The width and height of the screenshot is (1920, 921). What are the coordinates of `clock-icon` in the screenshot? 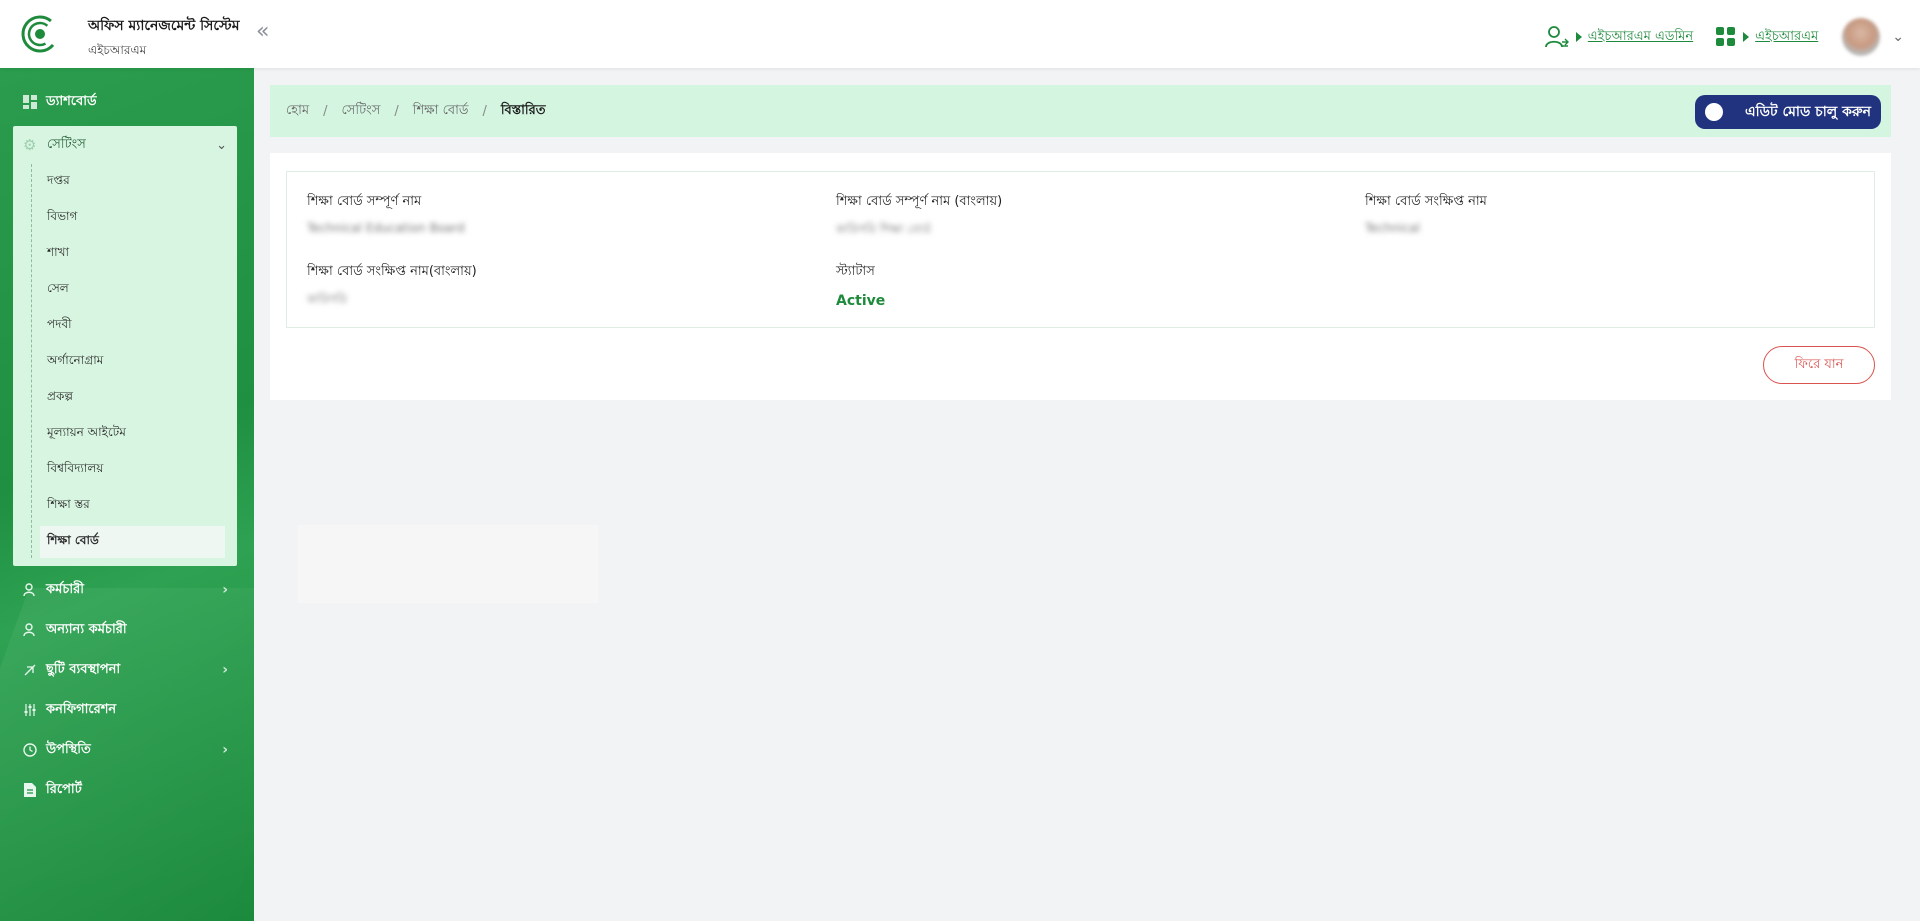 It's located at (30, 750).